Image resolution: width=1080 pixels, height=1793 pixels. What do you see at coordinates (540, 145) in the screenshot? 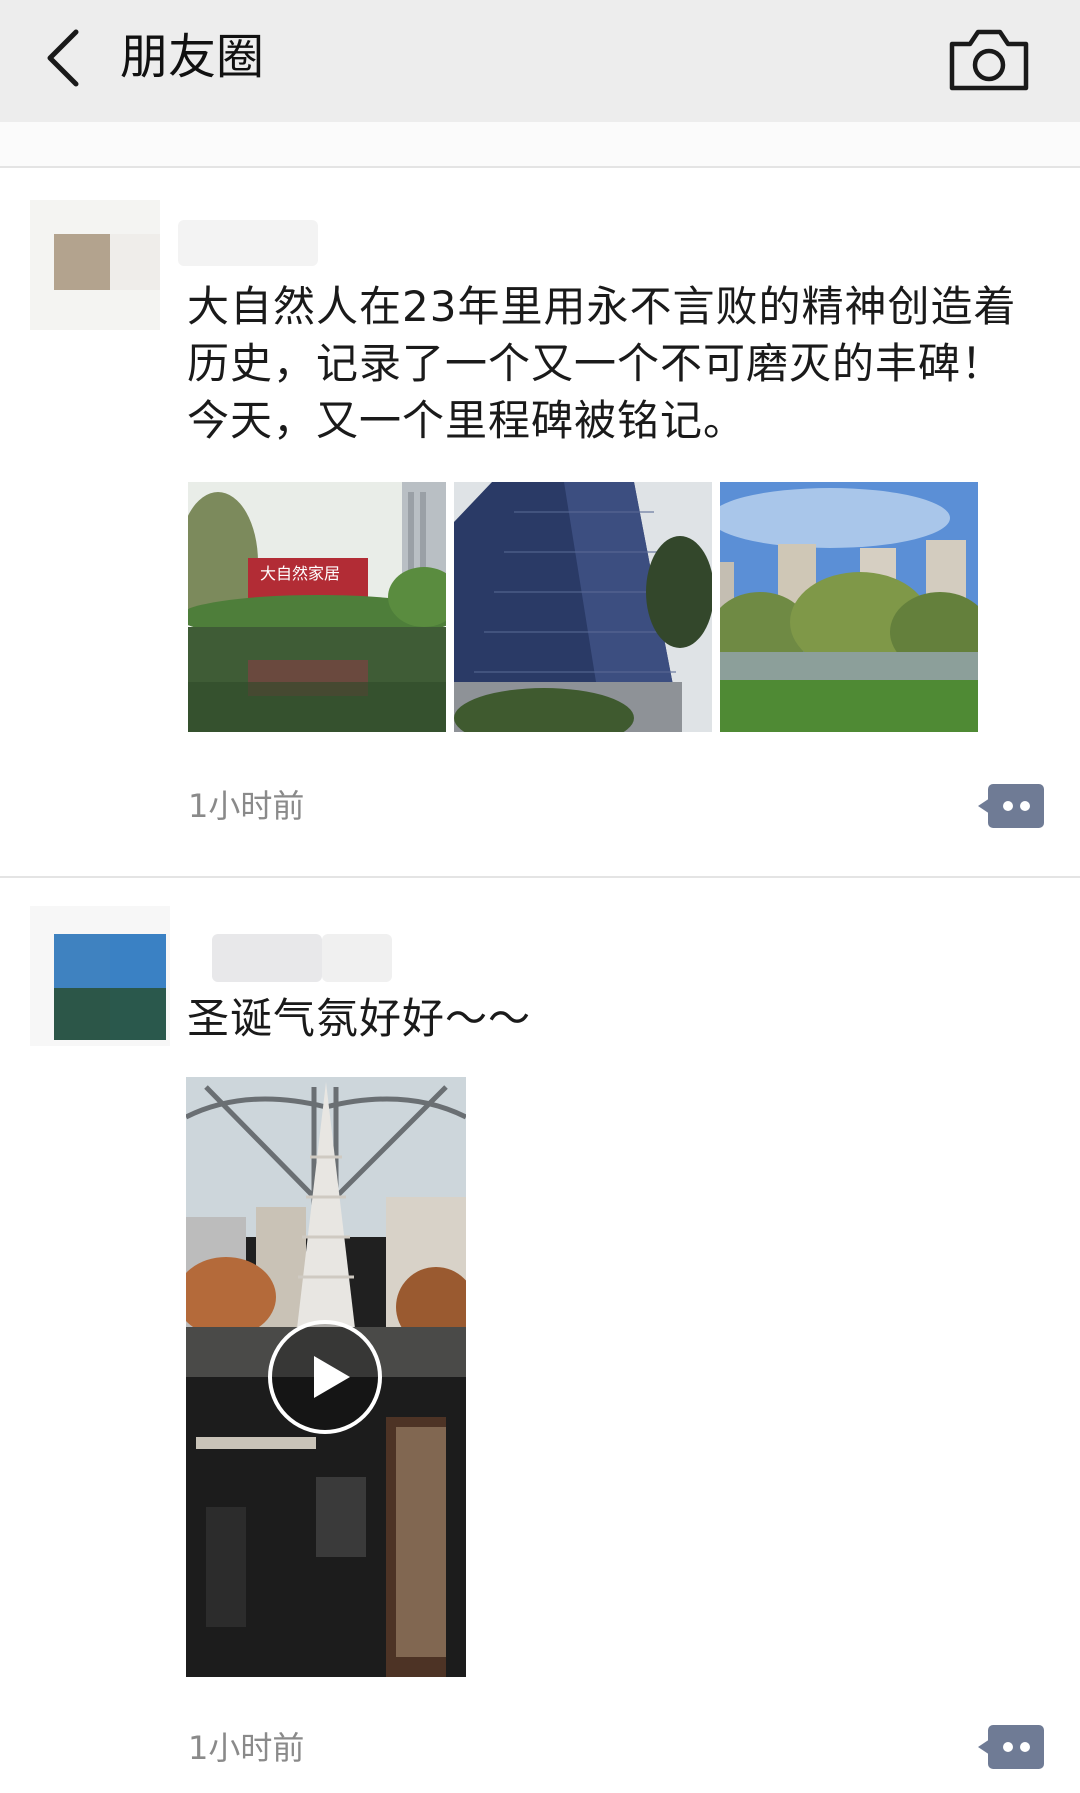
I see `header-spacer` at bounding box center [540, 145].